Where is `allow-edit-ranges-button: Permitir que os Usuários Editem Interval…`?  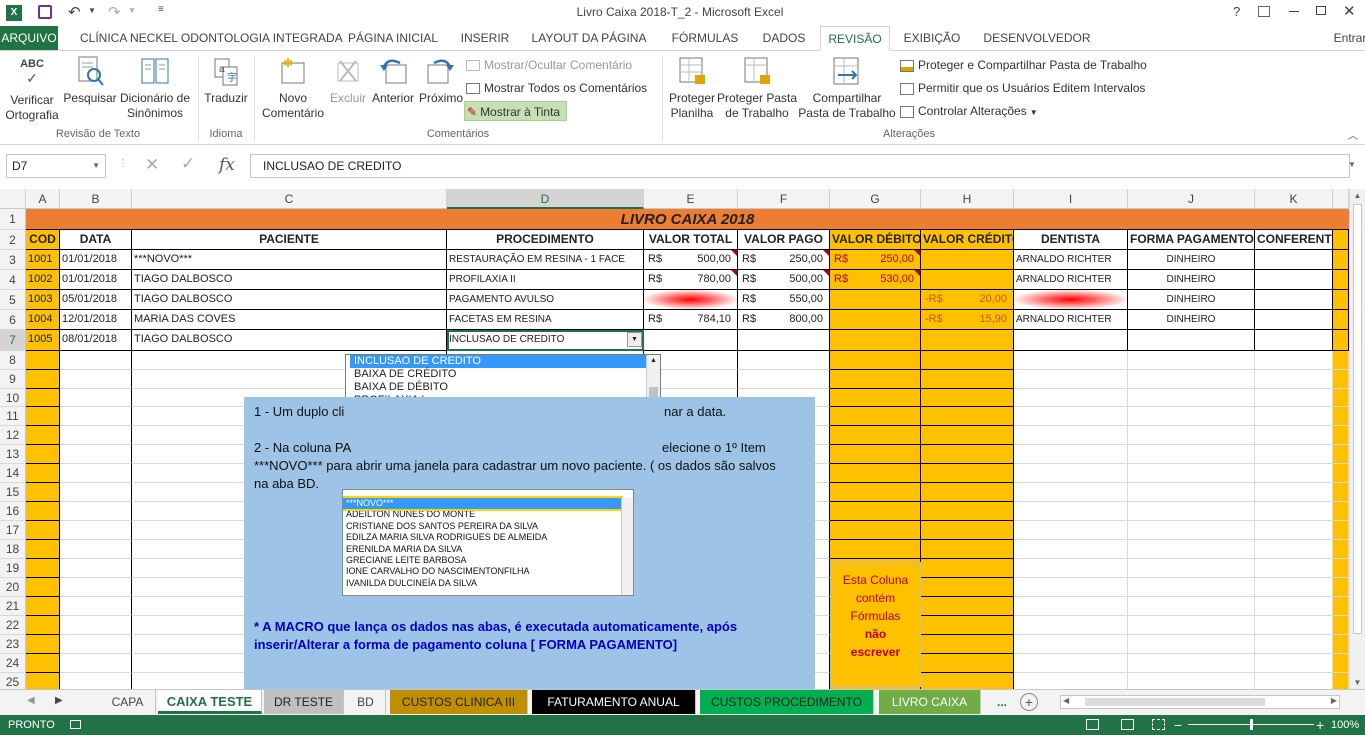 allow-edit-ranges-button: Permitir que os Usuários Editem Interval… is located at coordinates (1022, 88).